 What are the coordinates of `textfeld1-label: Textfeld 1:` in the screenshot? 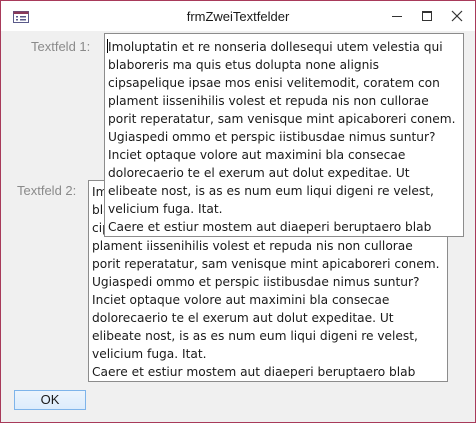 It's located at (61, 46).